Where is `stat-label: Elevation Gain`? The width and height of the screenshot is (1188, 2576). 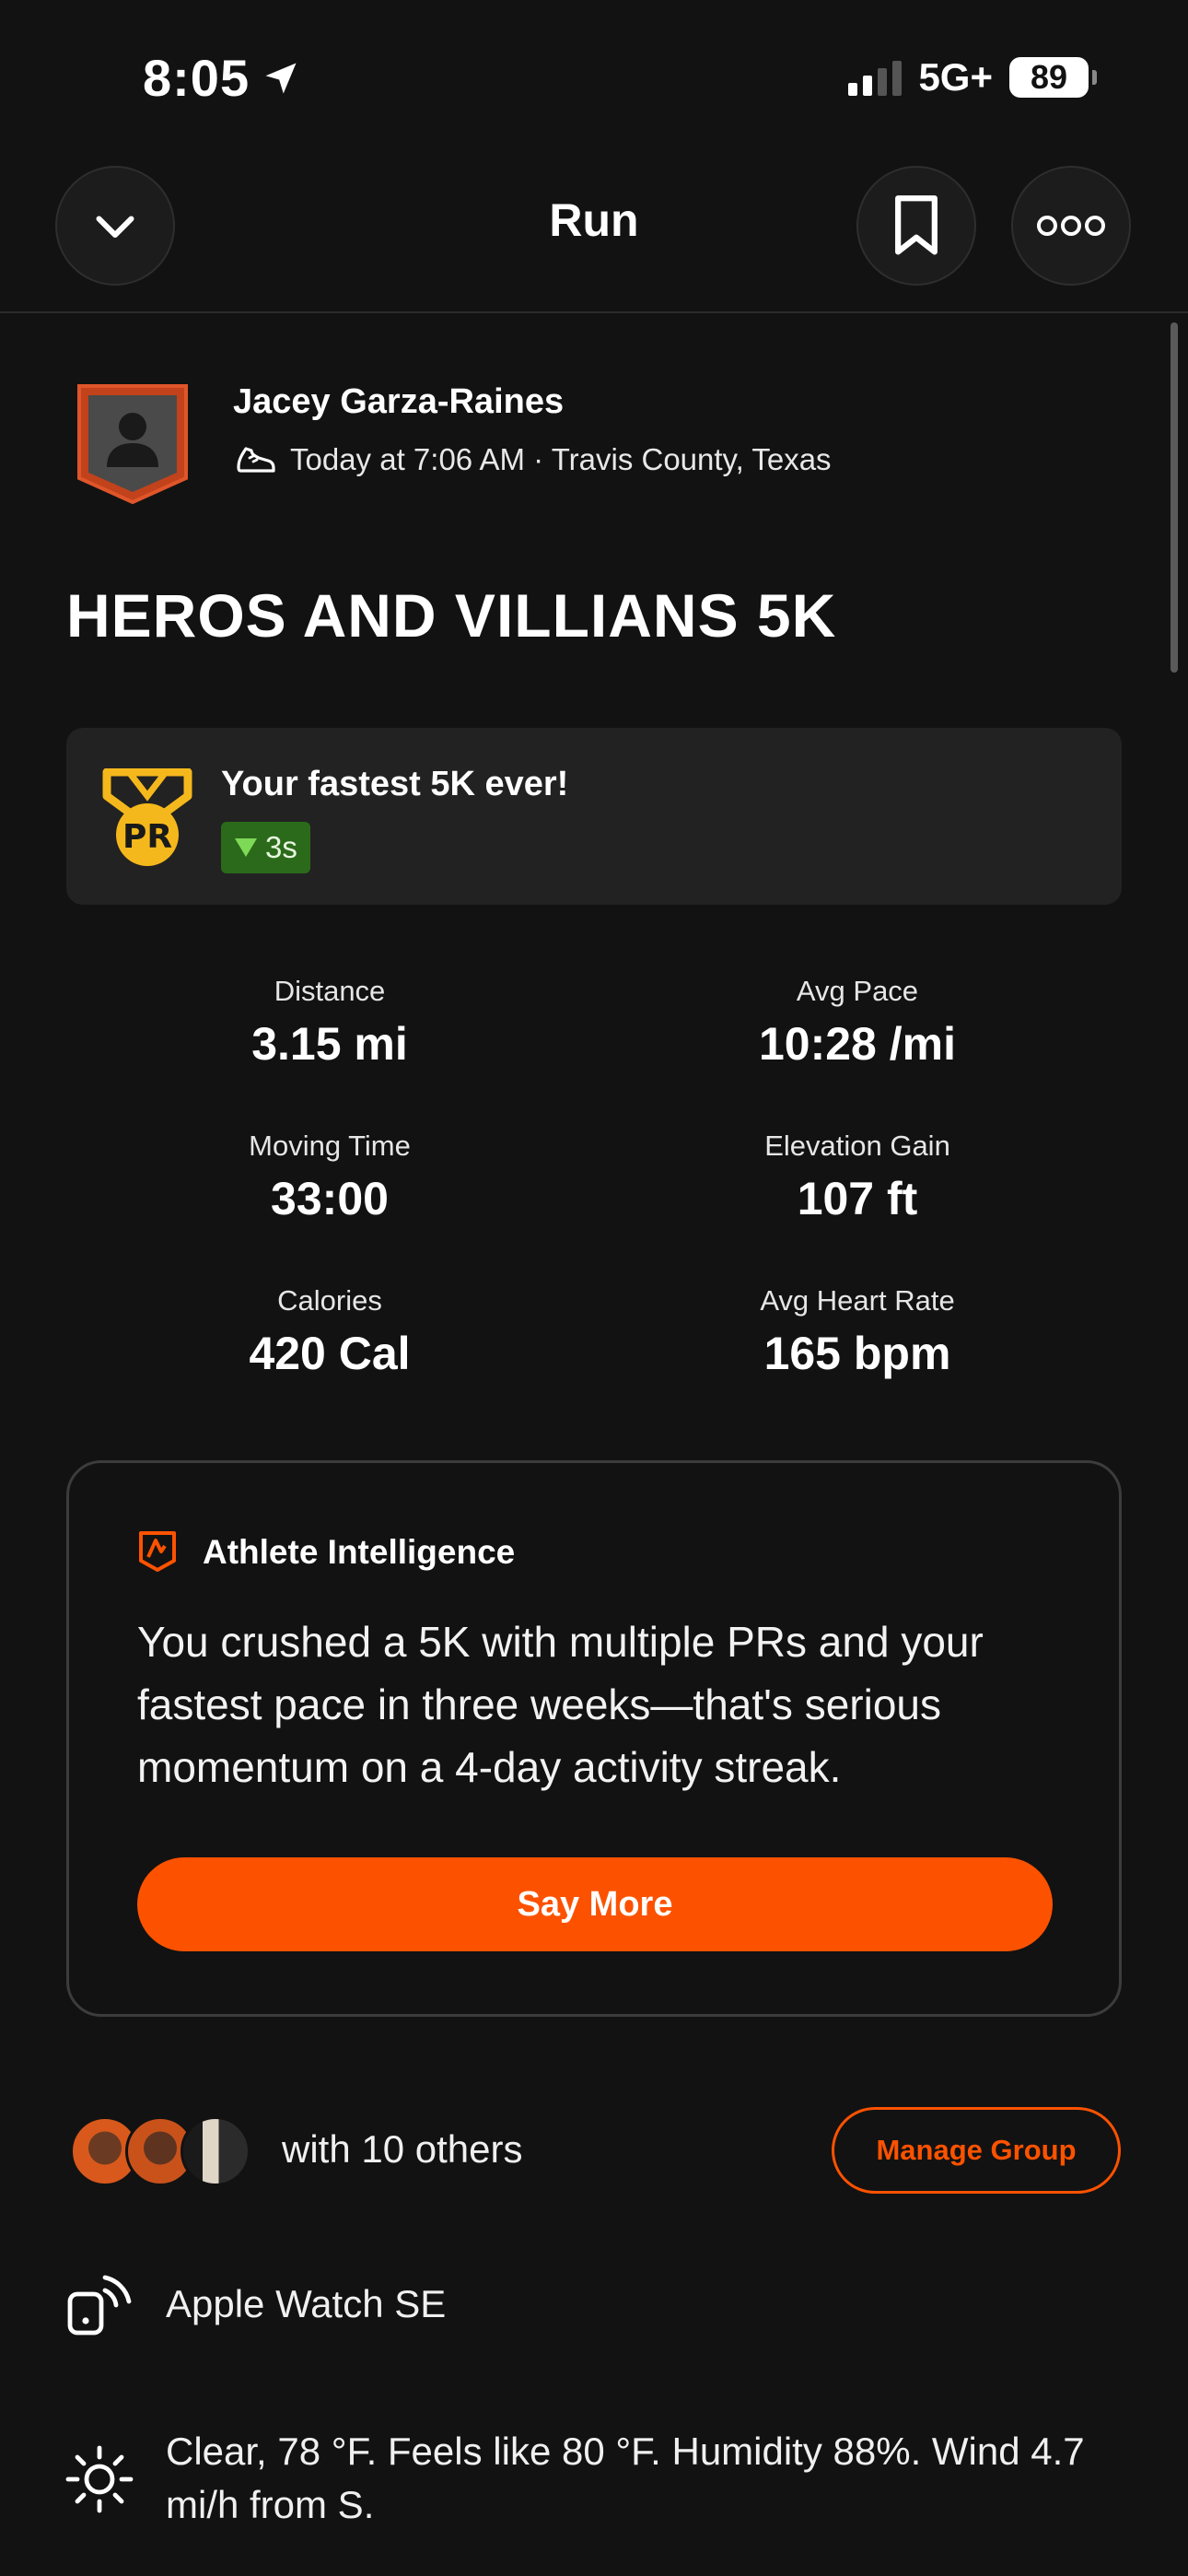 stat-label: Elevation Gain is located at coordinates (857, 1146).